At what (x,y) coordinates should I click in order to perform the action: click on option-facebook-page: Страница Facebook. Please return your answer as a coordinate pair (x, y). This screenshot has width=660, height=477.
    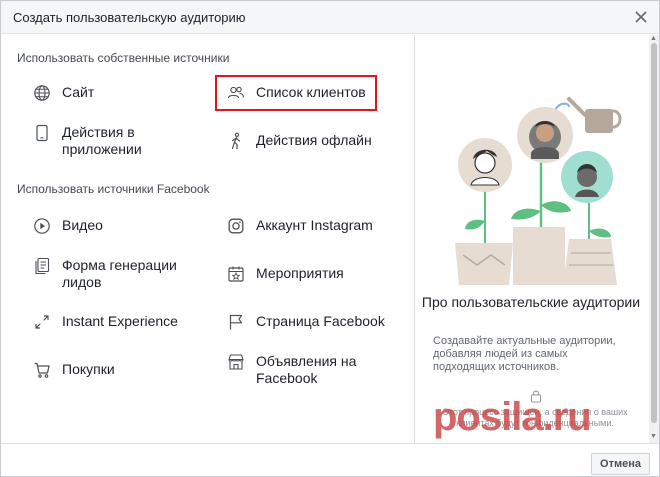
    Looking at the image, I should click on (306, 322).